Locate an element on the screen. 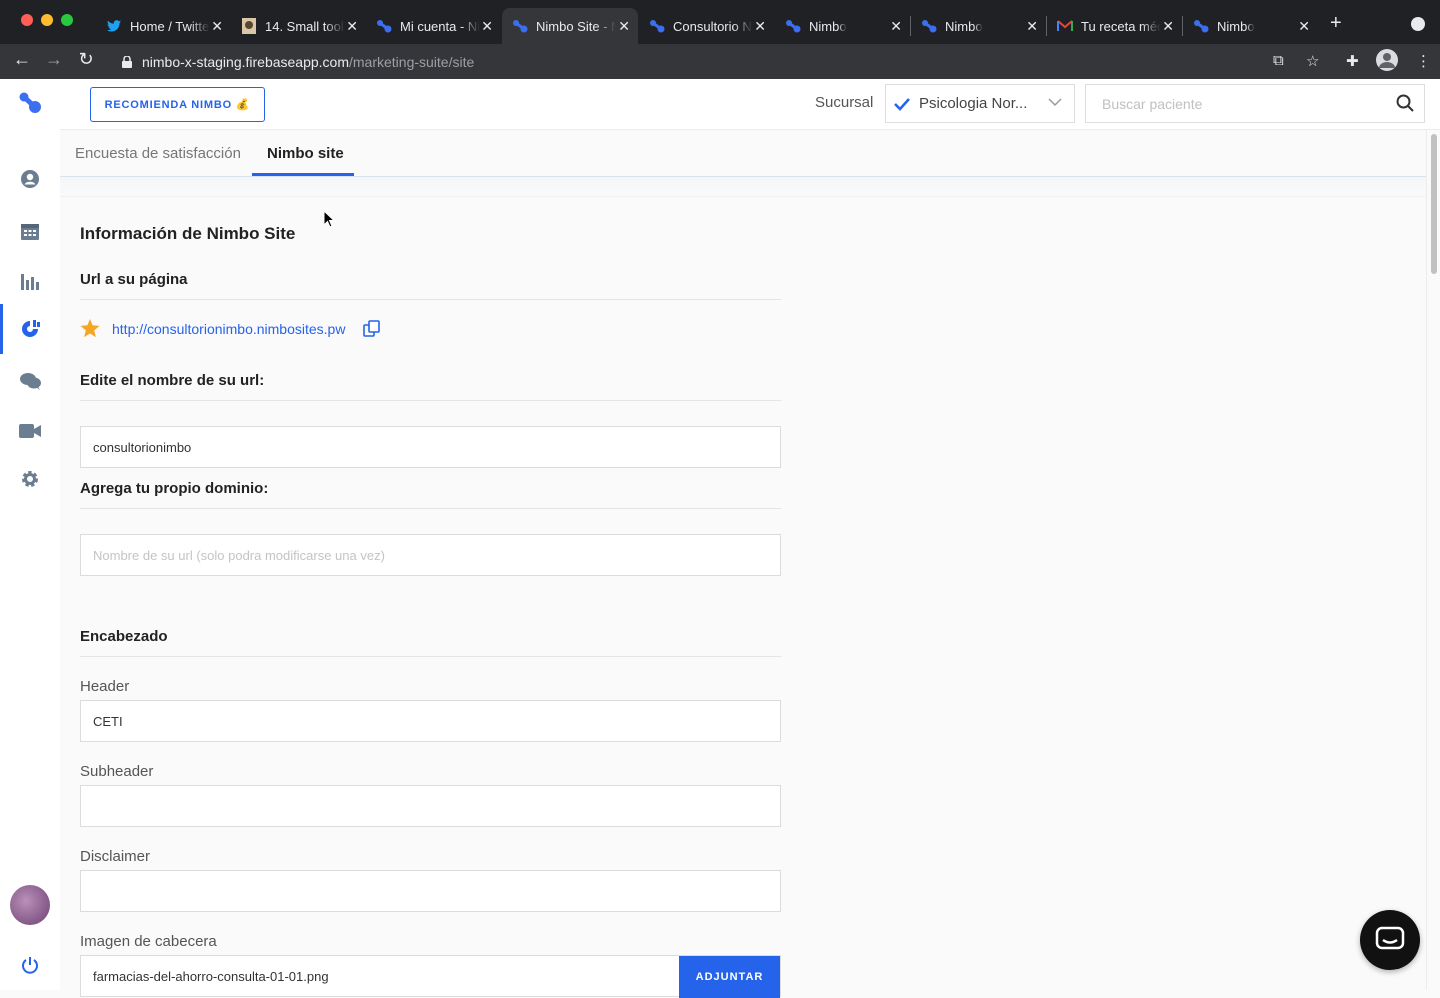 The image size is (1440, 998). disclaimer-label: Disclaimer is located at coordinates (115, 856).